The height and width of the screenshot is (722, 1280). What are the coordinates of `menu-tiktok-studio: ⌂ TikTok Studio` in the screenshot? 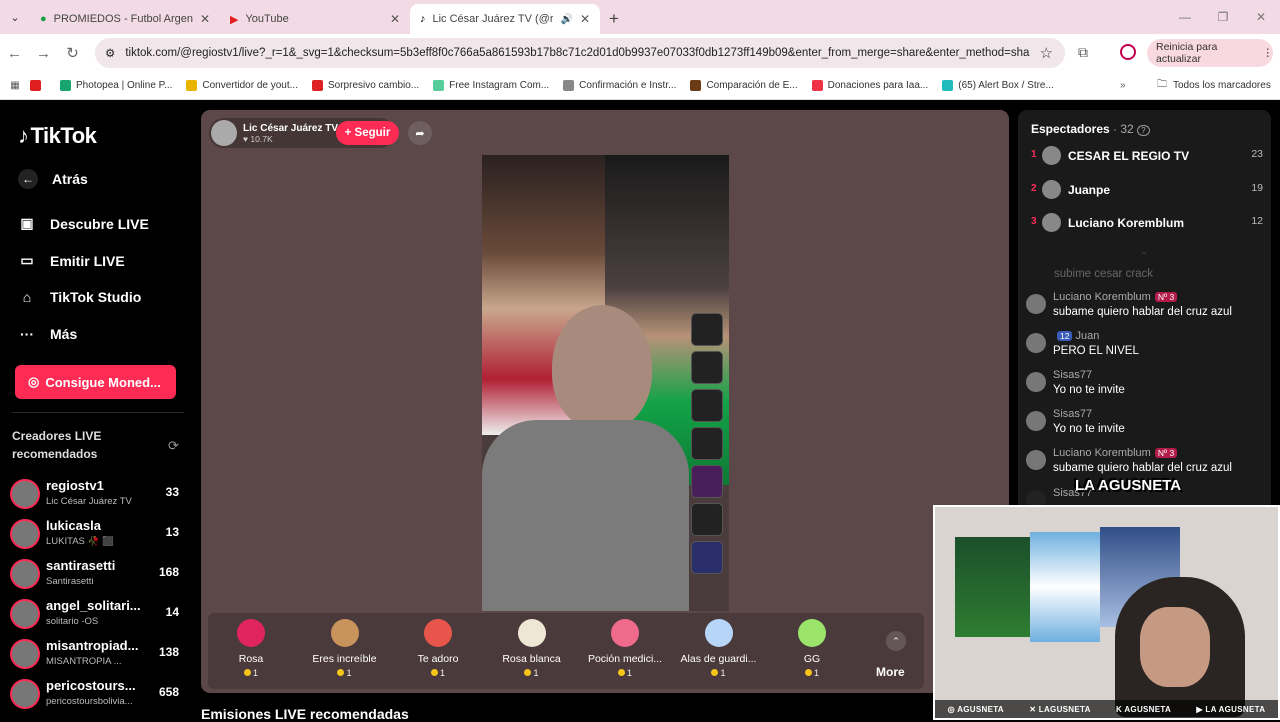 It's located at (103, 297).